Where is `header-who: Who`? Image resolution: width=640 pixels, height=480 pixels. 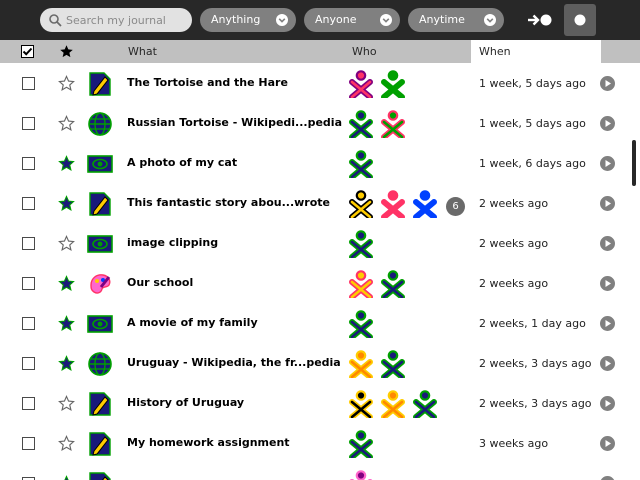
header-who: Who is located at coordinates (364, 51).